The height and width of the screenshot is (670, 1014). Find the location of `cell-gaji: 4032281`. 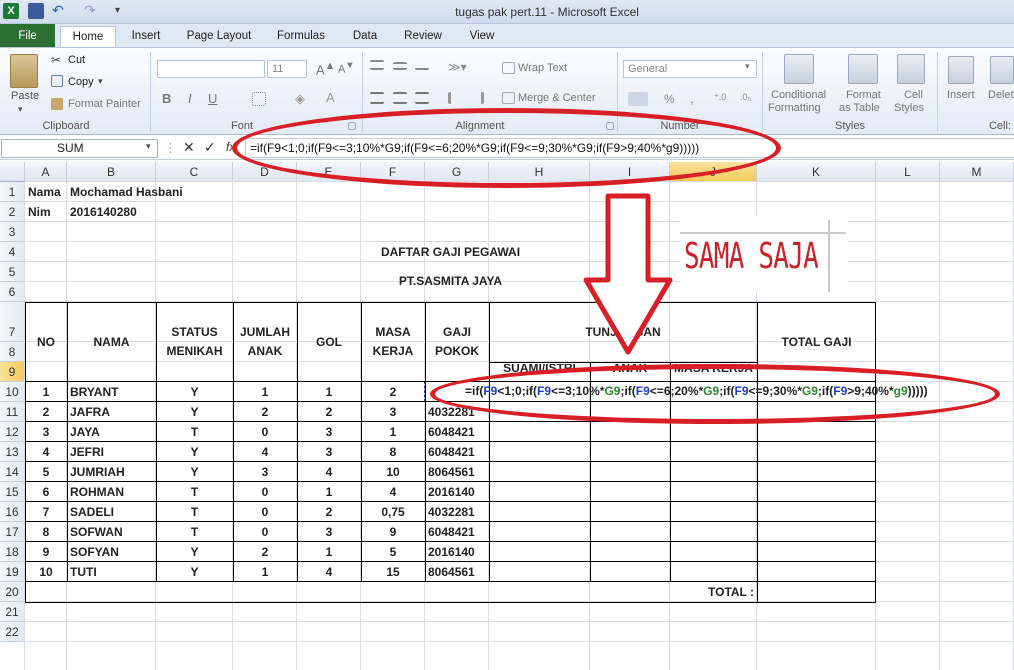

cell-gaji: 4032281 is located at coordinates (458, 512).